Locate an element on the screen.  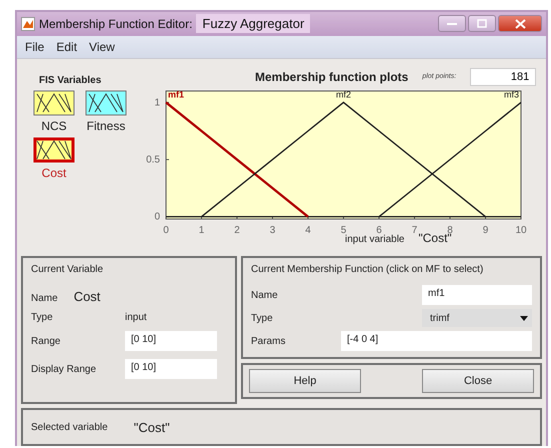
plot-title: Membership function plots is located at coordinates (331, 77).